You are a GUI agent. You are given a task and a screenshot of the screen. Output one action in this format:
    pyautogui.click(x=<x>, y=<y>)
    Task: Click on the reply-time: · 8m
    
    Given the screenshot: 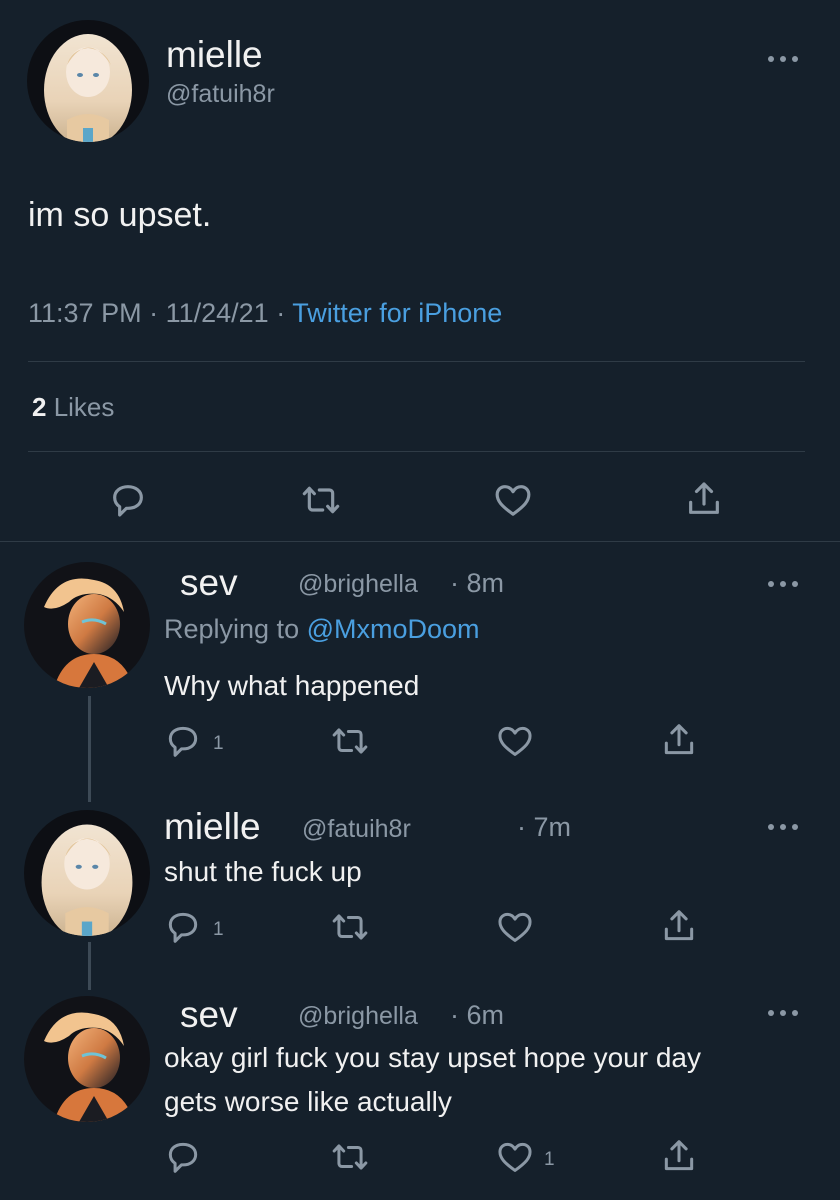 What is the action you would take?
    pyautogui.click(x=477, y=583)
    